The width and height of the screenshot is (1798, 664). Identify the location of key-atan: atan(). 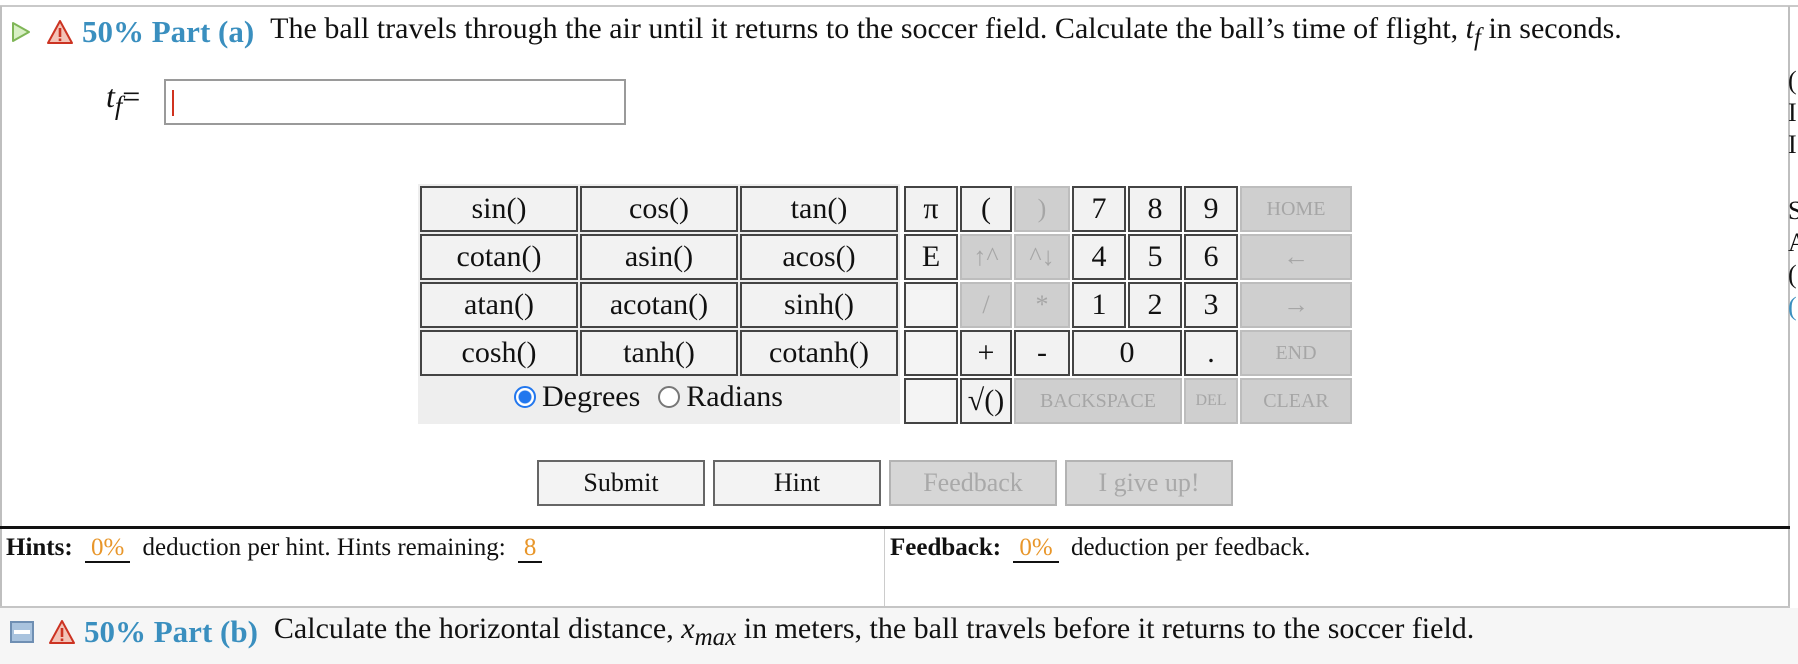
(499, 305).